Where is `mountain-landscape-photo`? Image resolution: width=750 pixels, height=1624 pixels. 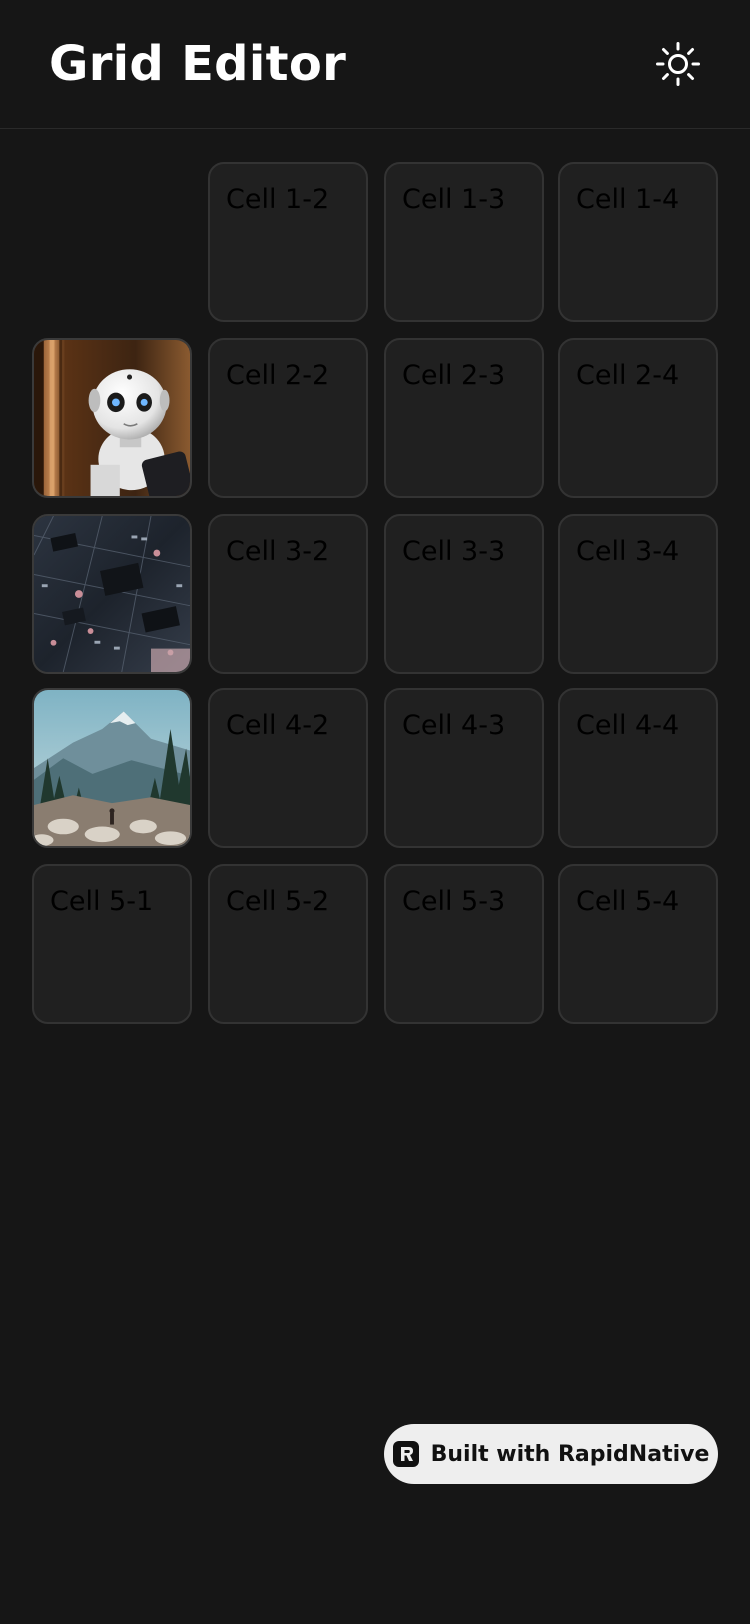
mountain-landscape-photo is located at coordinates (112, 768).